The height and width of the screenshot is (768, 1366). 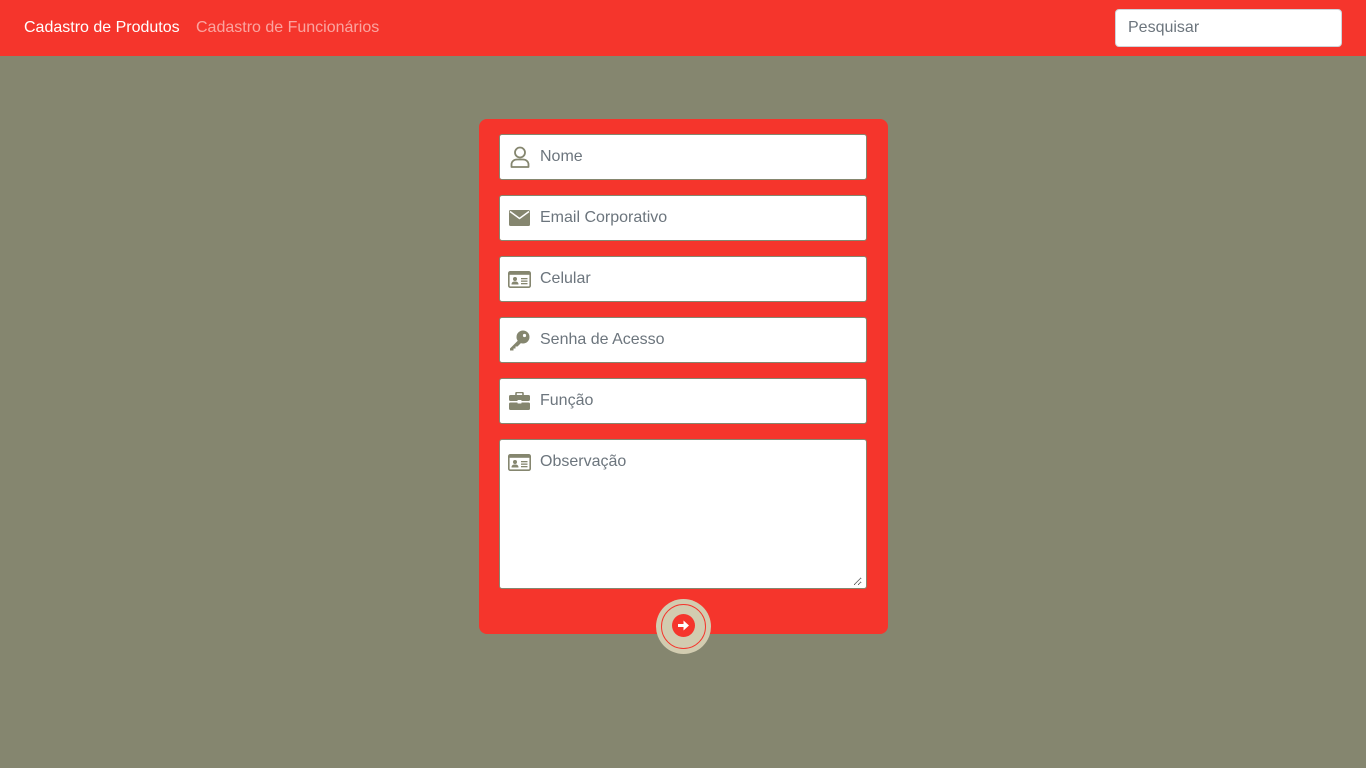 What do you see at coordinates (701, 519) in the screenshot?
I see `observacao-textarea` at bounding box center [701, 519].